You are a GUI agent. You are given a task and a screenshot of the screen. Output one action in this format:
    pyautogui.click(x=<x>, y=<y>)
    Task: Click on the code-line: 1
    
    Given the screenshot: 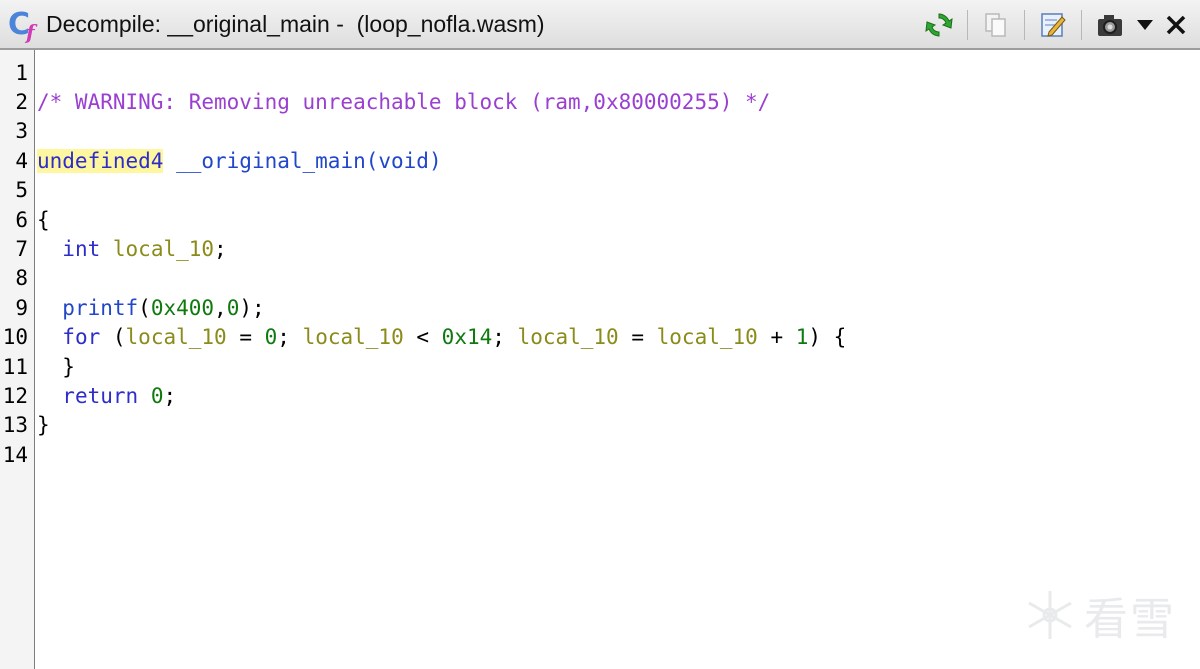 What is the action you would take?
    pyautogui.click(x=600, y=72)
    